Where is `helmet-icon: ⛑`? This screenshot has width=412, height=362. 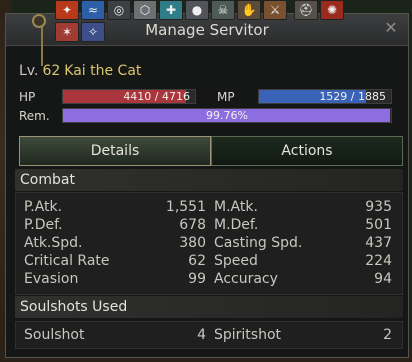
helmet-icon: ⛑ is located at coordinates (306, 10).